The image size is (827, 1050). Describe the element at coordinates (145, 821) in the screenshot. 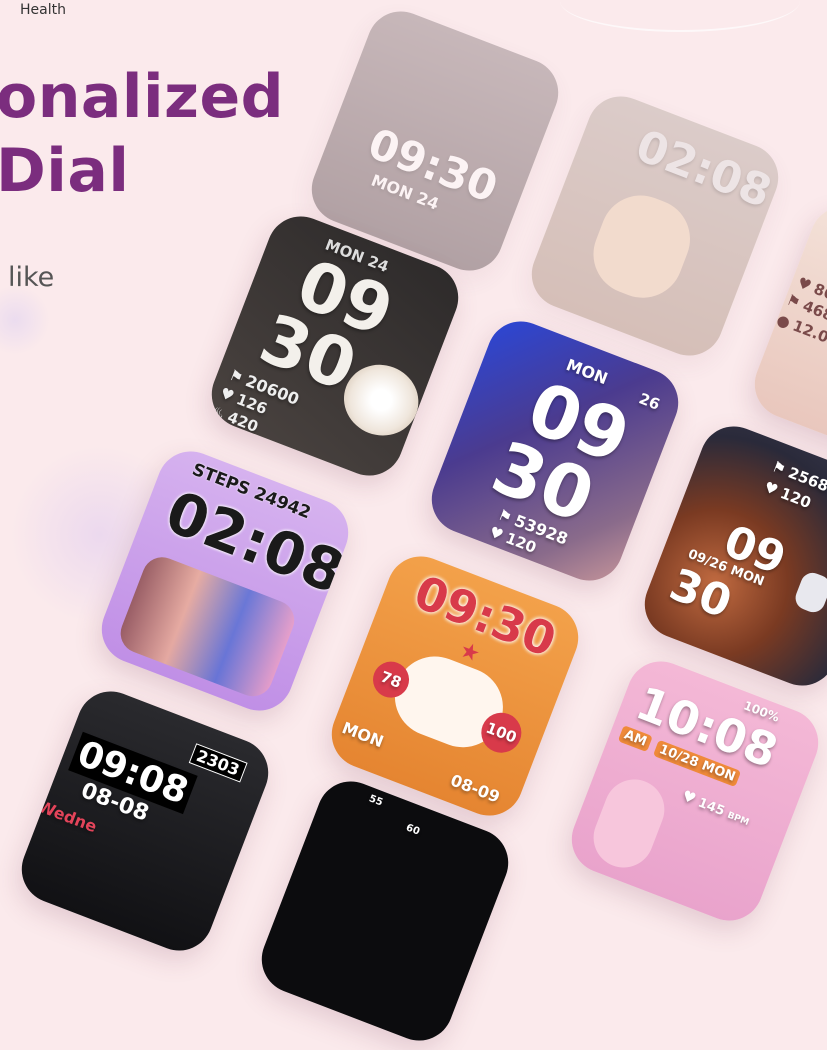

I see `watch-face-anime-dark: 2303 09:08 08-08 Wedne` at that location.